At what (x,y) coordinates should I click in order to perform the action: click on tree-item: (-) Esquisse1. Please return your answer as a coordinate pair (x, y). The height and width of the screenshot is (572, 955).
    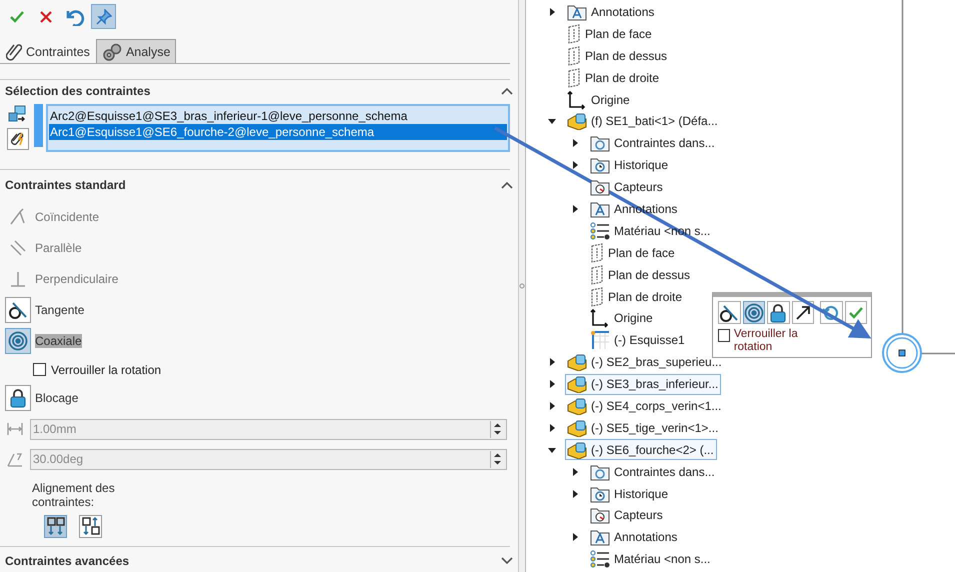
    Looking at the image, I should click on (638, 340).